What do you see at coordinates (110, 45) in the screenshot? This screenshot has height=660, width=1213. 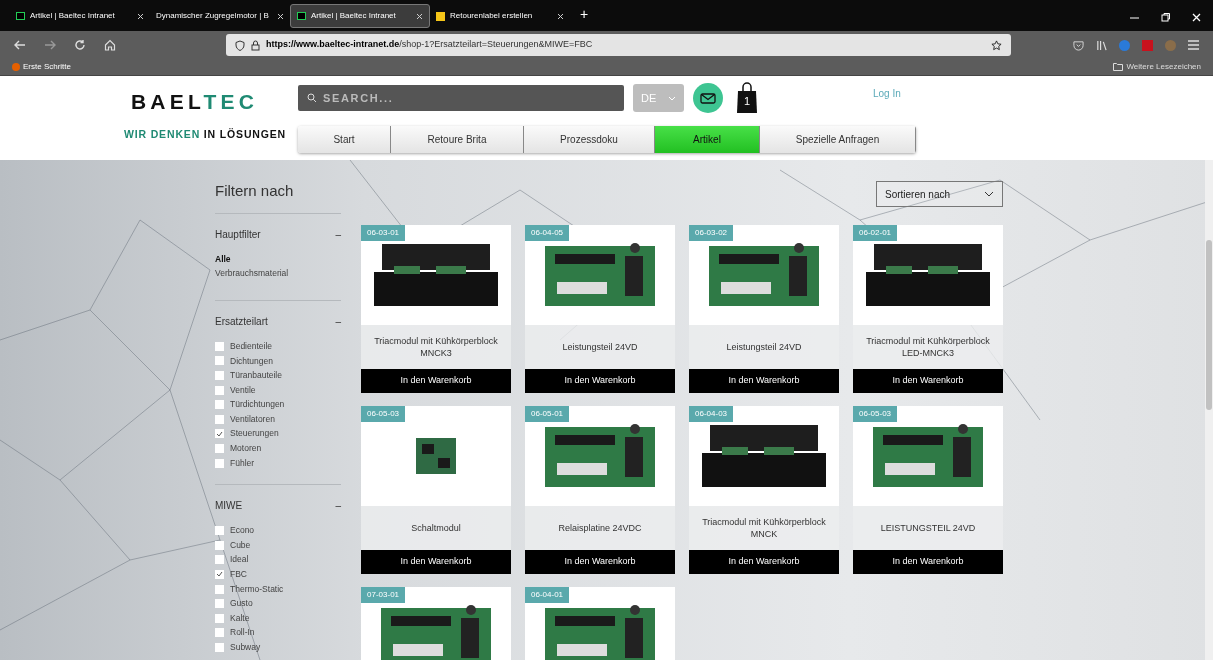 I see `home-icon` at bounding box center [110, 45].